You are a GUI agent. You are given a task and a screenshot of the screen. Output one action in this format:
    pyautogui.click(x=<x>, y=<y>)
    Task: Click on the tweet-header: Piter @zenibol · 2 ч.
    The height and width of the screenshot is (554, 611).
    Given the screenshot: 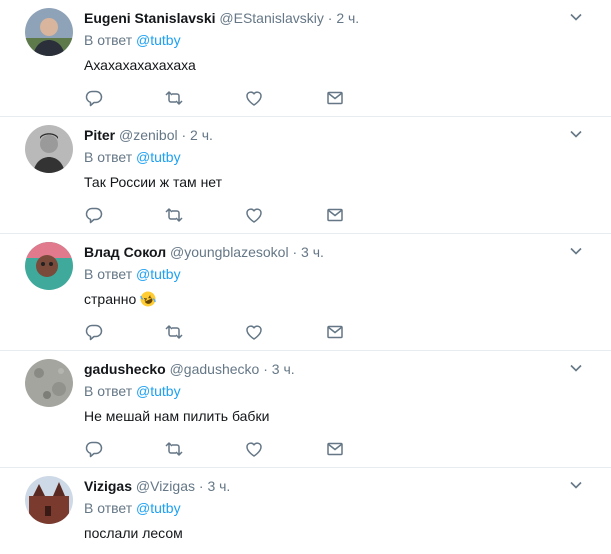 What is the action you would take?
    pyautogui.click(x=148, y=135)
    